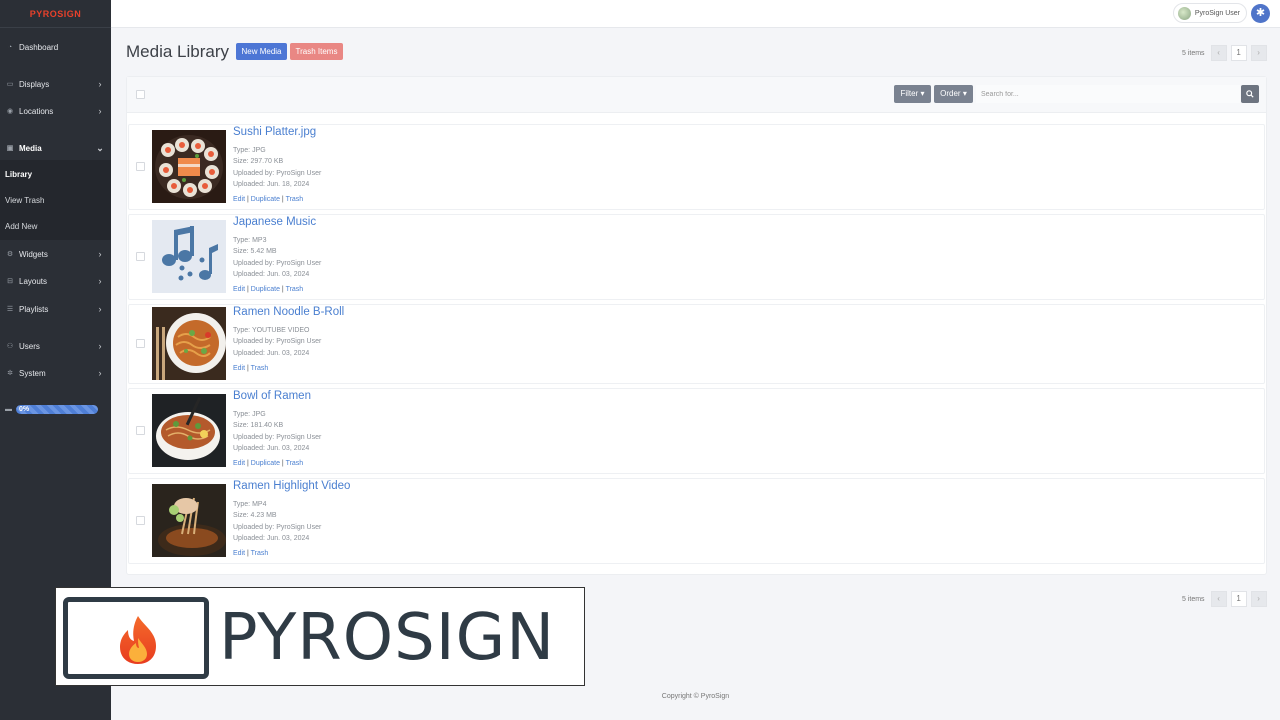 This screenshot has height=720, width=1280. What do you see at coordinates (387, 638) in the screenshot?
I see `logo-wordmark: PYROSIGN` at bounding box center [387, 638].